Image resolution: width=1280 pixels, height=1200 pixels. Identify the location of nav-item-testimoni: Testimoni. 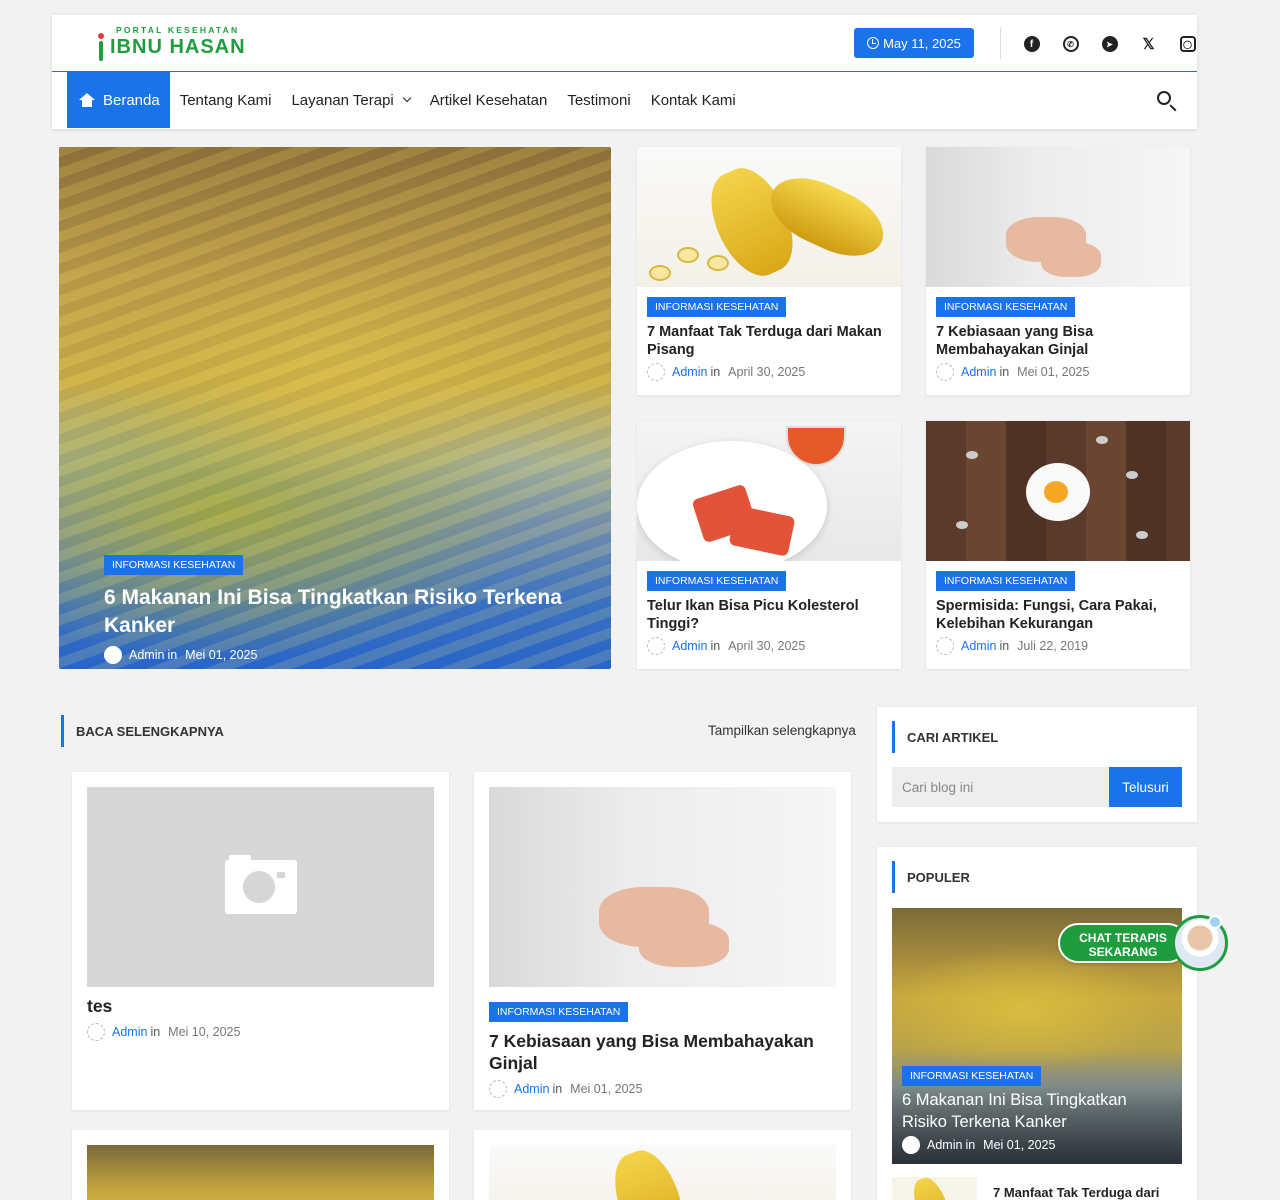
(598, 100).